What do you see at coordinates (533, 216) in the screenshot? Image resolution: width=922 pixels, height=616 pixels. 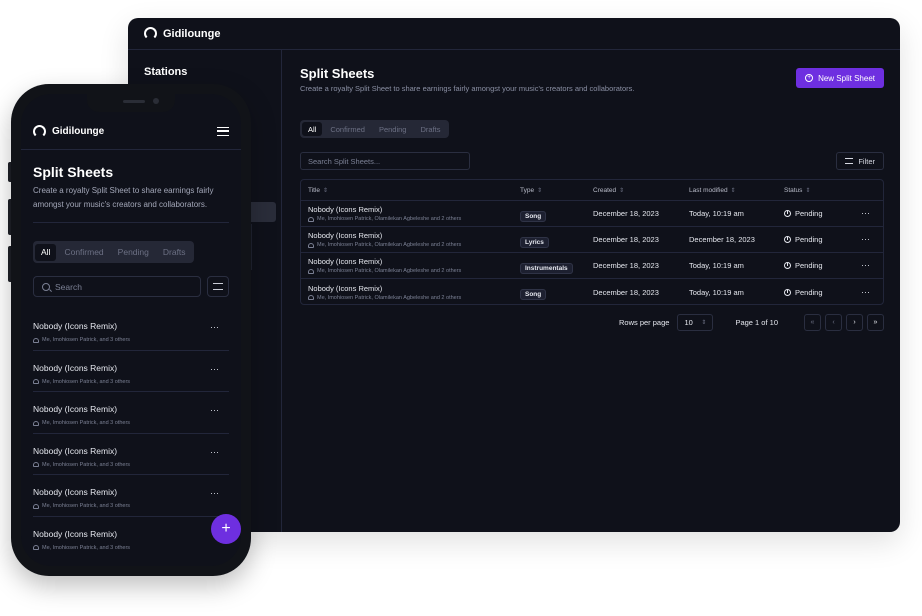 I see `type-badge: Song` at bounding box center [533, 216].